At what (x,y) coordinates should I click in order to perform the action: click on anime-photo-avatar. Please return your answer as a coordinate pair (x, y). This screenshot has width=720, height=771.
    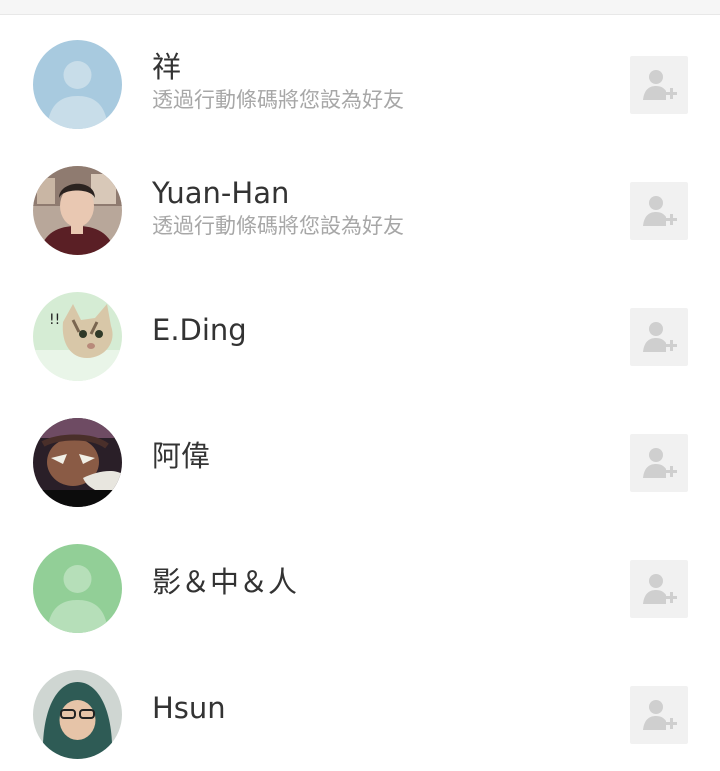
    Looking at the image, I should click on (77, 462).